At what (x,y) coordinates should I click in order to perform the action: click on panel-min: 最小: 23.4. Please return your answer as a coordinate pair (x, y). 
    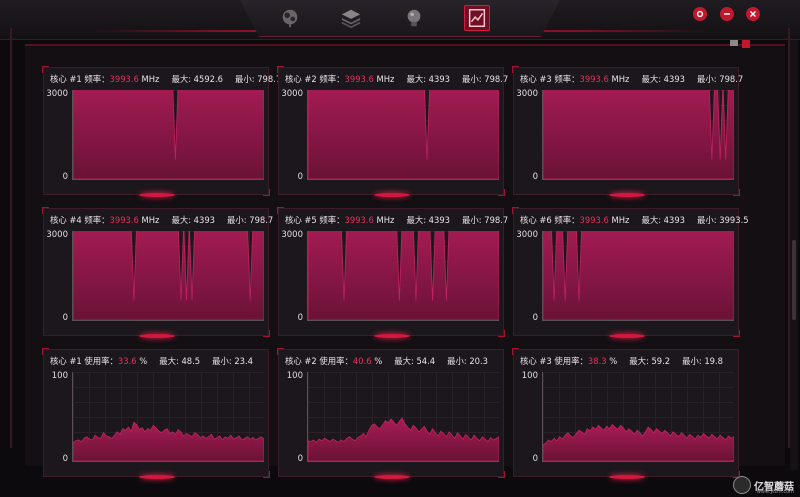
    Looking at the image, I should click on (232, 361).